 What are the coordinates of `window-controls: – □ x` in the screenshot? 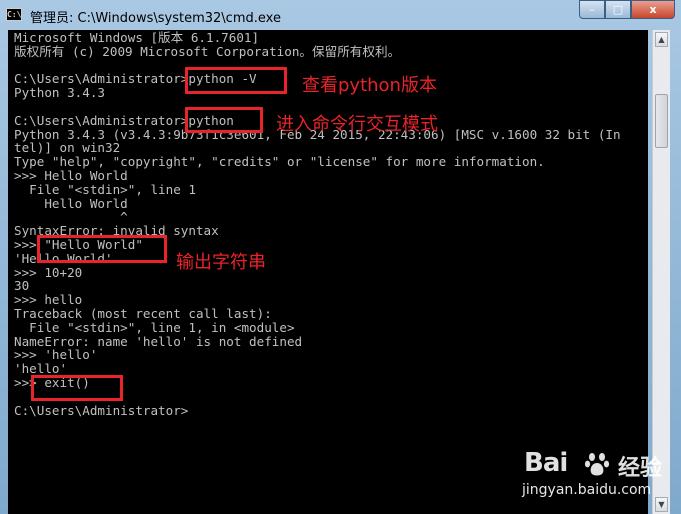 It's located at (627, 9).